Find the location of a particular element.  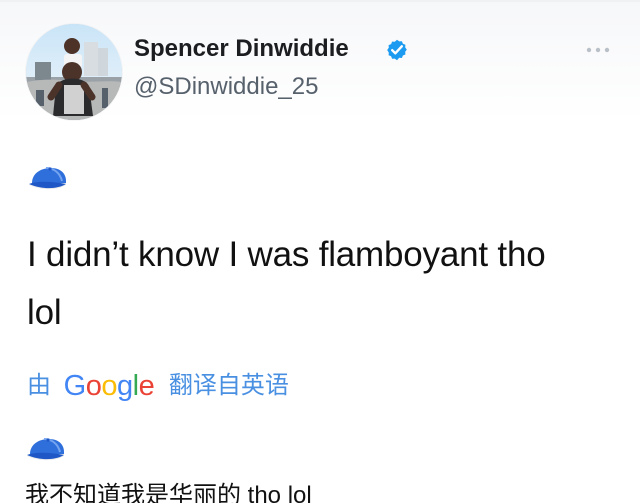

verified-badge-icon is located at coordinates (397, 50).